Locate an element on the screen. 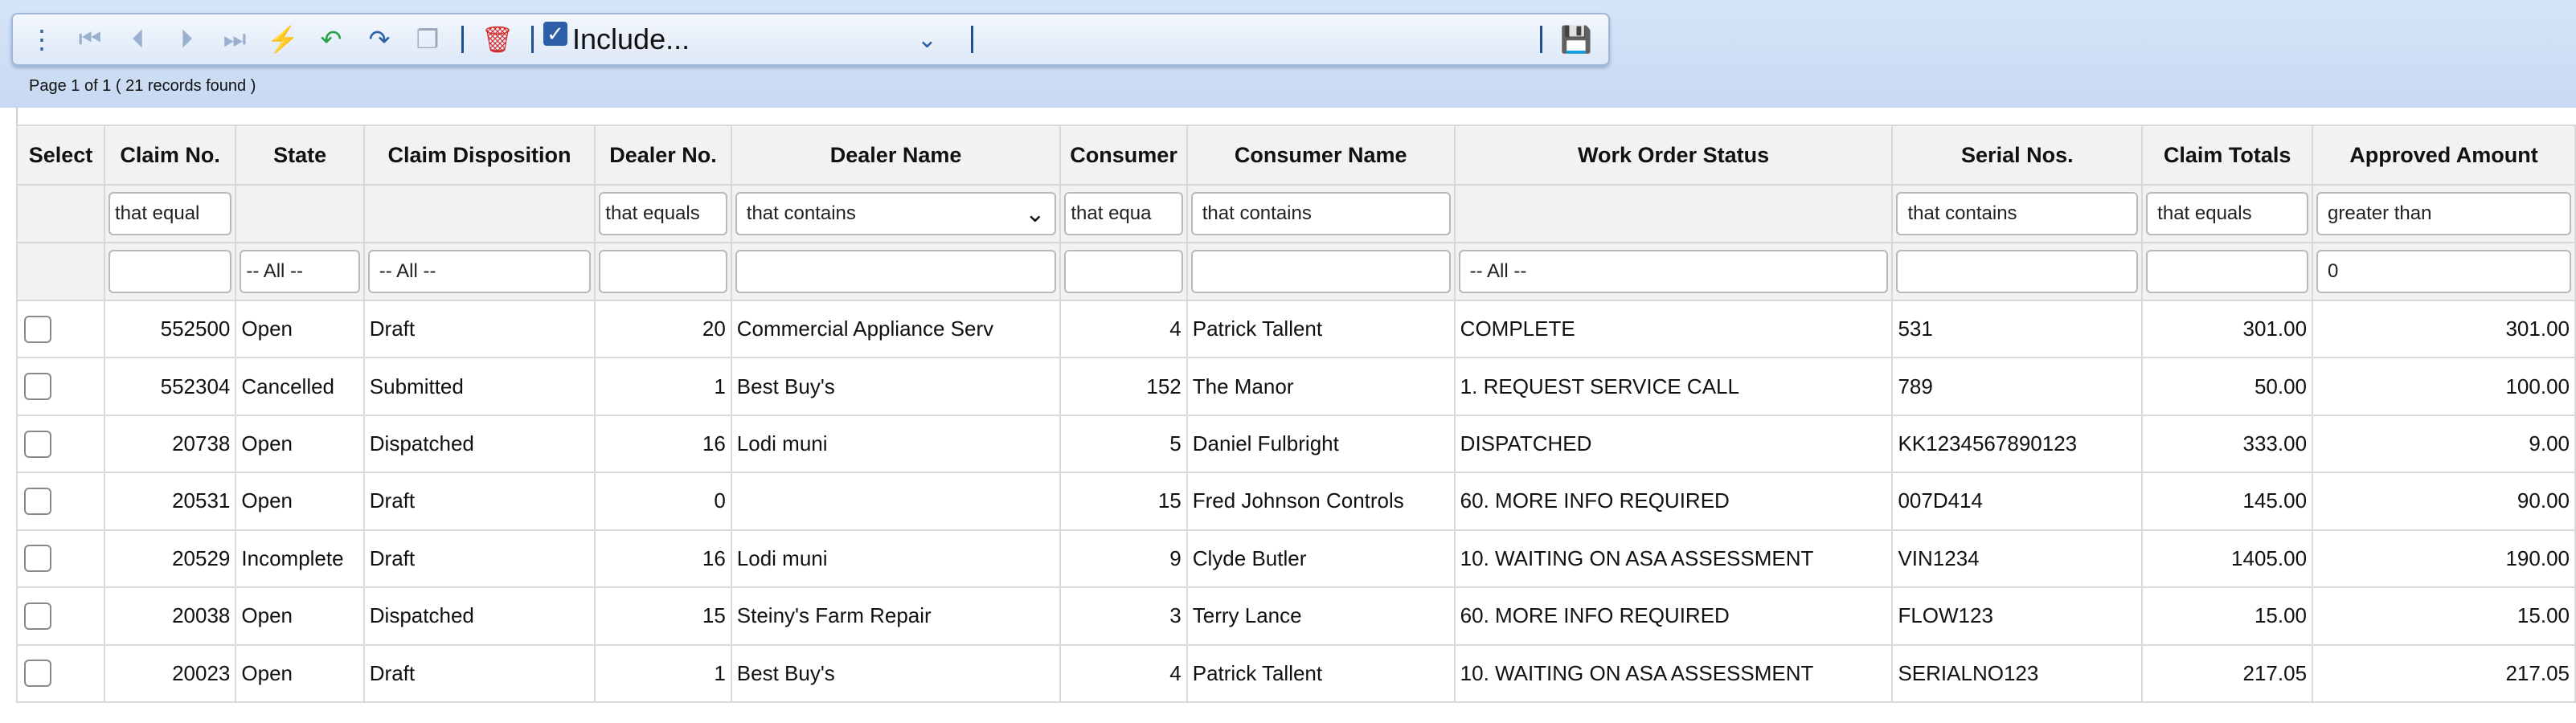 The width and height of the screenshot is (2576, 723). filter-value-row: -- All -- -- All -- -- All -- 0 is located at coordinates (1296, 271).